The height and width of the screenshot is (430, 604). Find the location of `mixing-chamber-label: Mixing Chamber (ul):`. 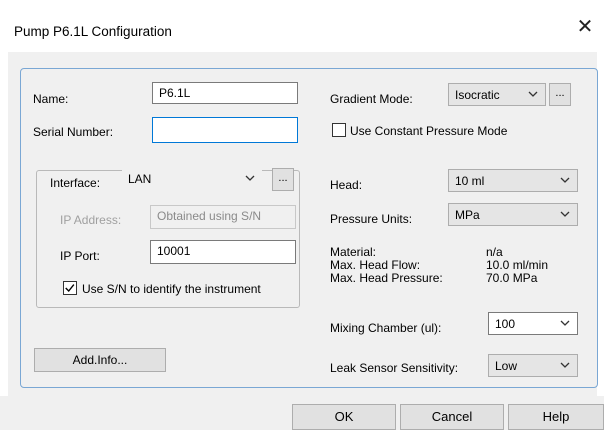

mixing-chamber-label: Mixing Chamber (ul): is located at coordinates (386, 328).